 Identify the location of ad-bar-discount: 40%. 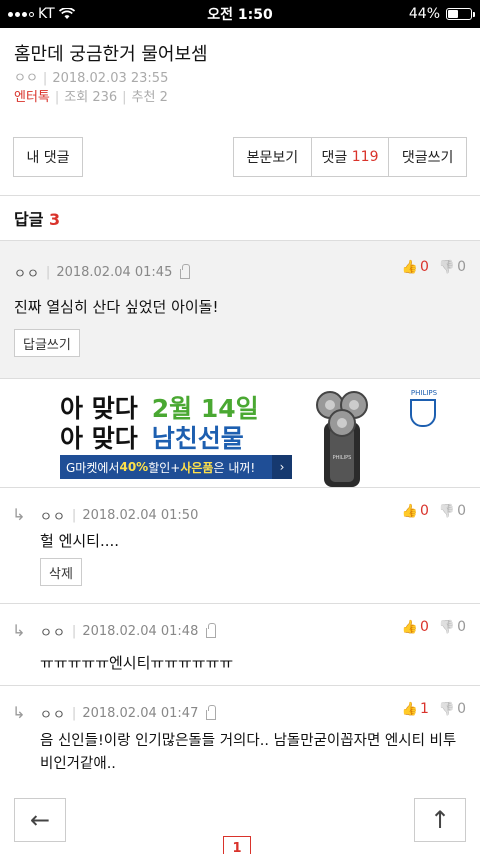
(134, 467).